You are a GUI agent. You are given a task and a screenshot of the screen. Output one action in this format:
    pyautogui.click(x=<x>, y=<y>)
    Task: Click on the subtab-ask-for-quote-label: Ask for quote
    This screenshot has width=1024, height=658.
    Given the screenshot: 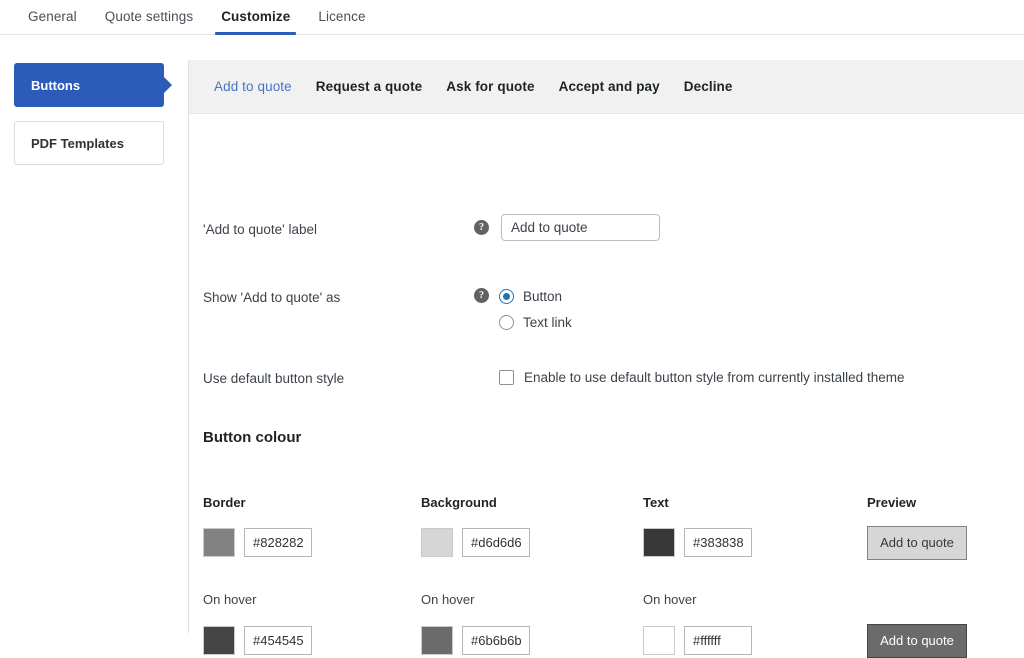 What is the action you would take?
    pyautogui.click(x=490, y=86)
    